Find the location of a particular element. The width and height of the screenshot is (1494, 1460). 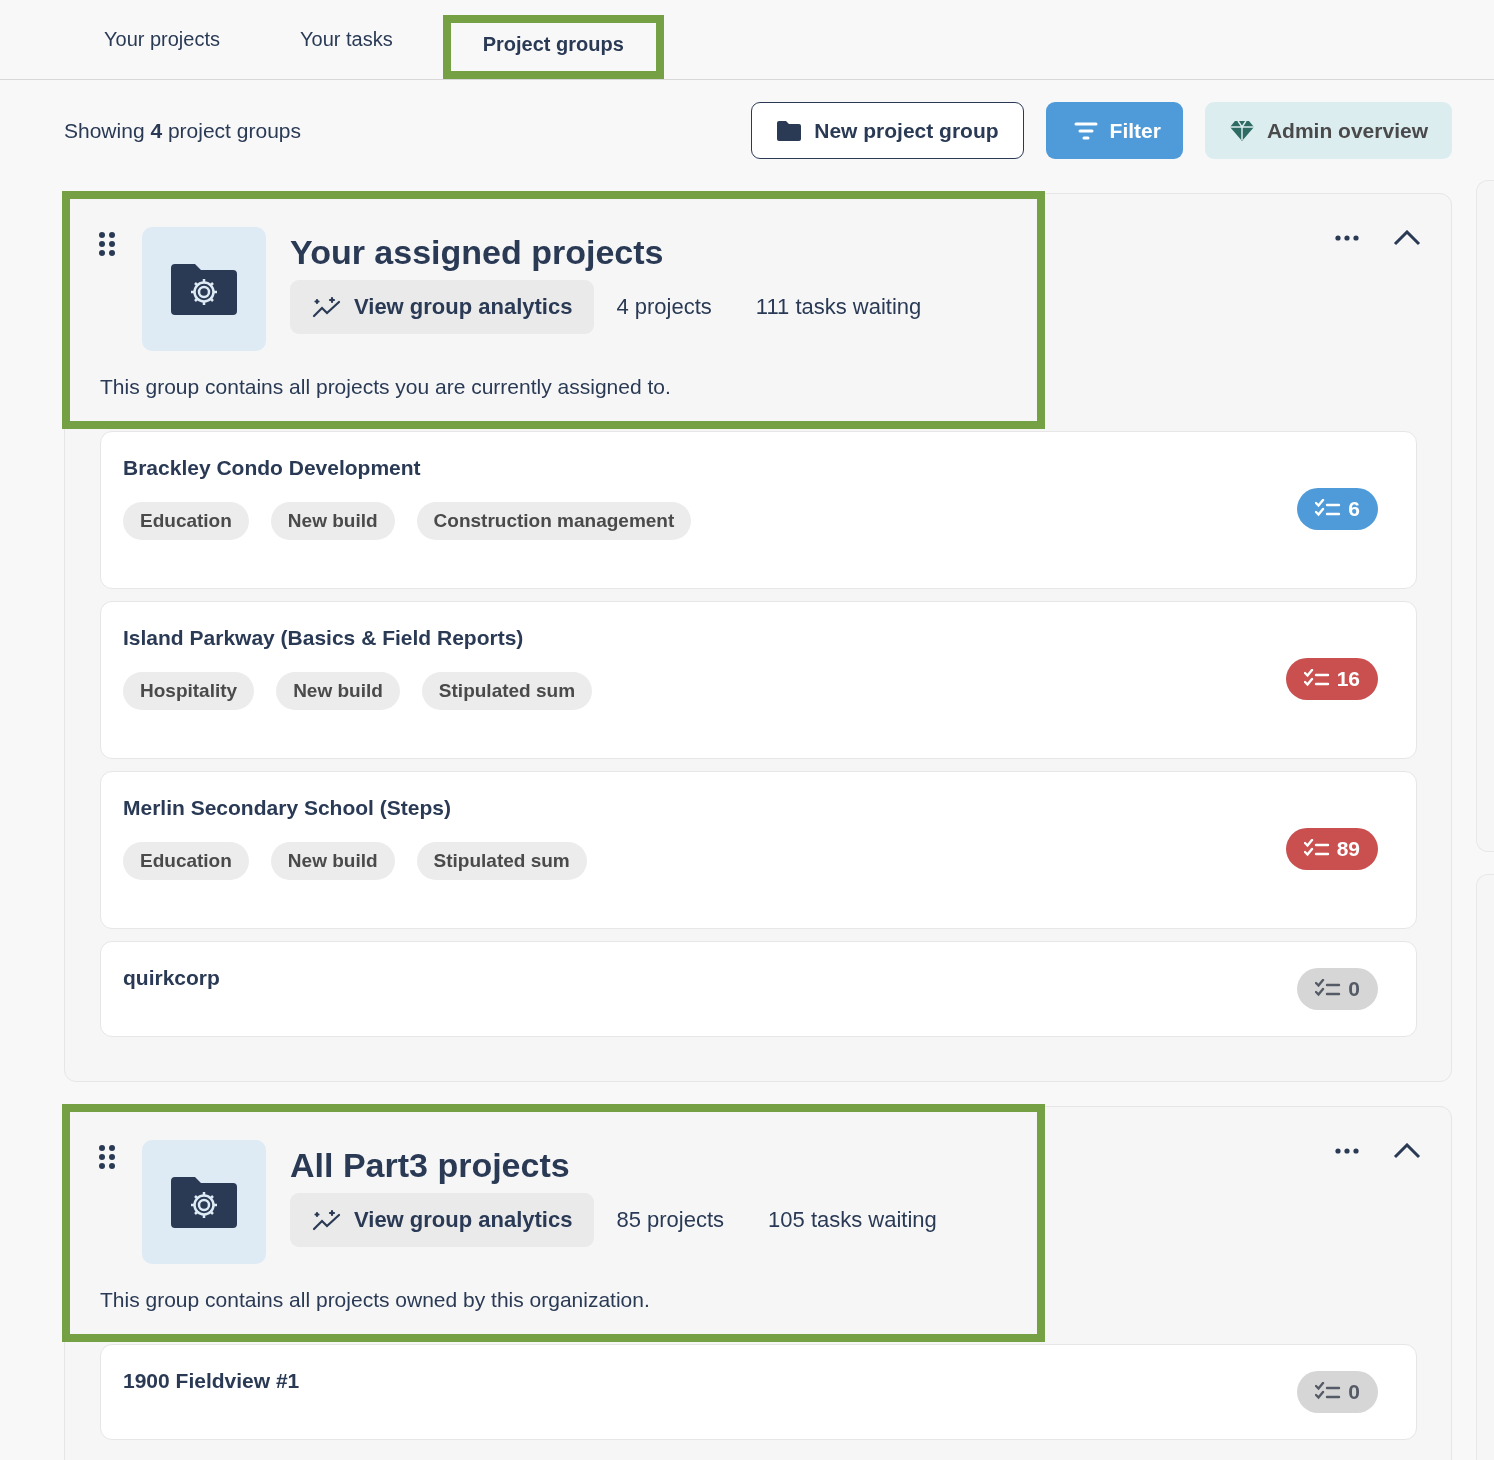

projects-count: 85 projects is located at coordinates (670, 1220).